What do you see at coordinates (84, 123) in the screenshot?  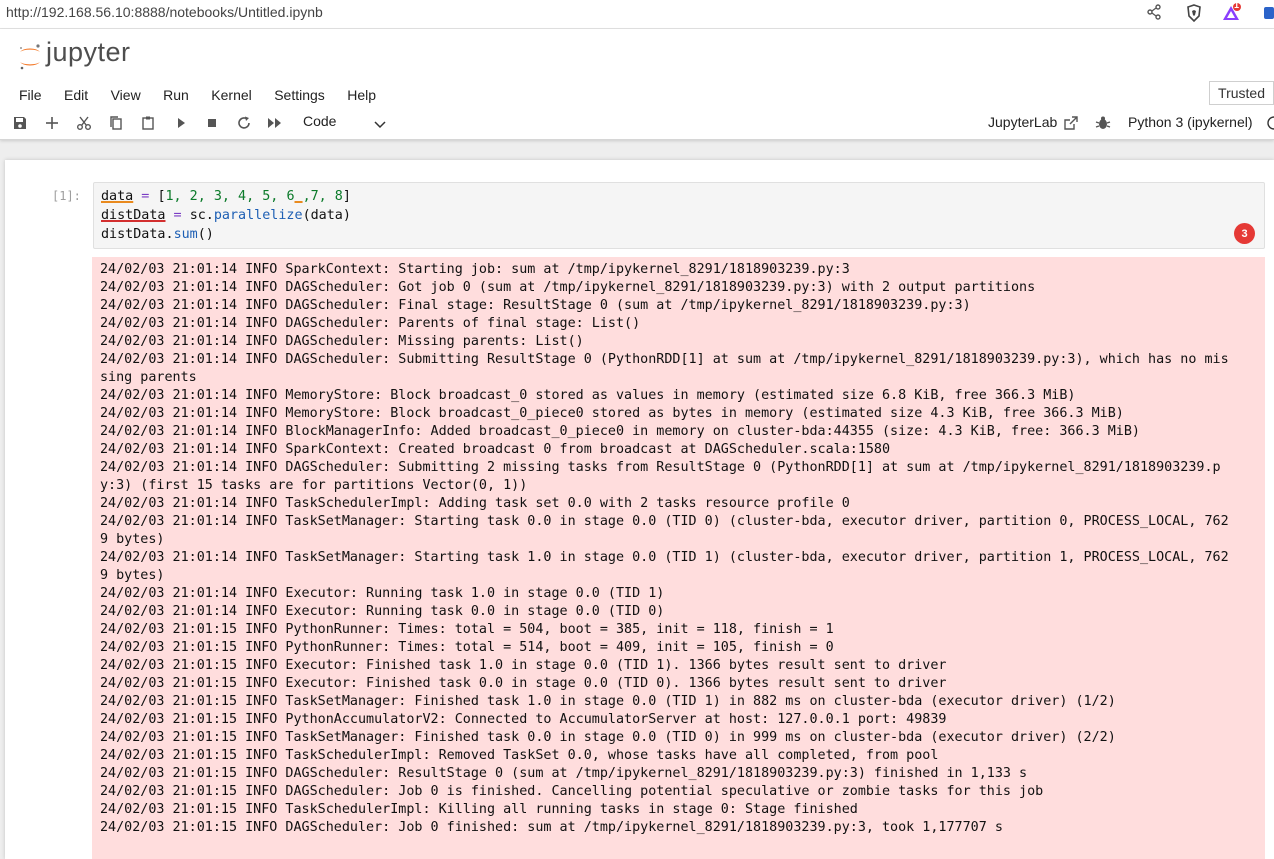 I see `cut-icon` at bounding box center [84, 123].